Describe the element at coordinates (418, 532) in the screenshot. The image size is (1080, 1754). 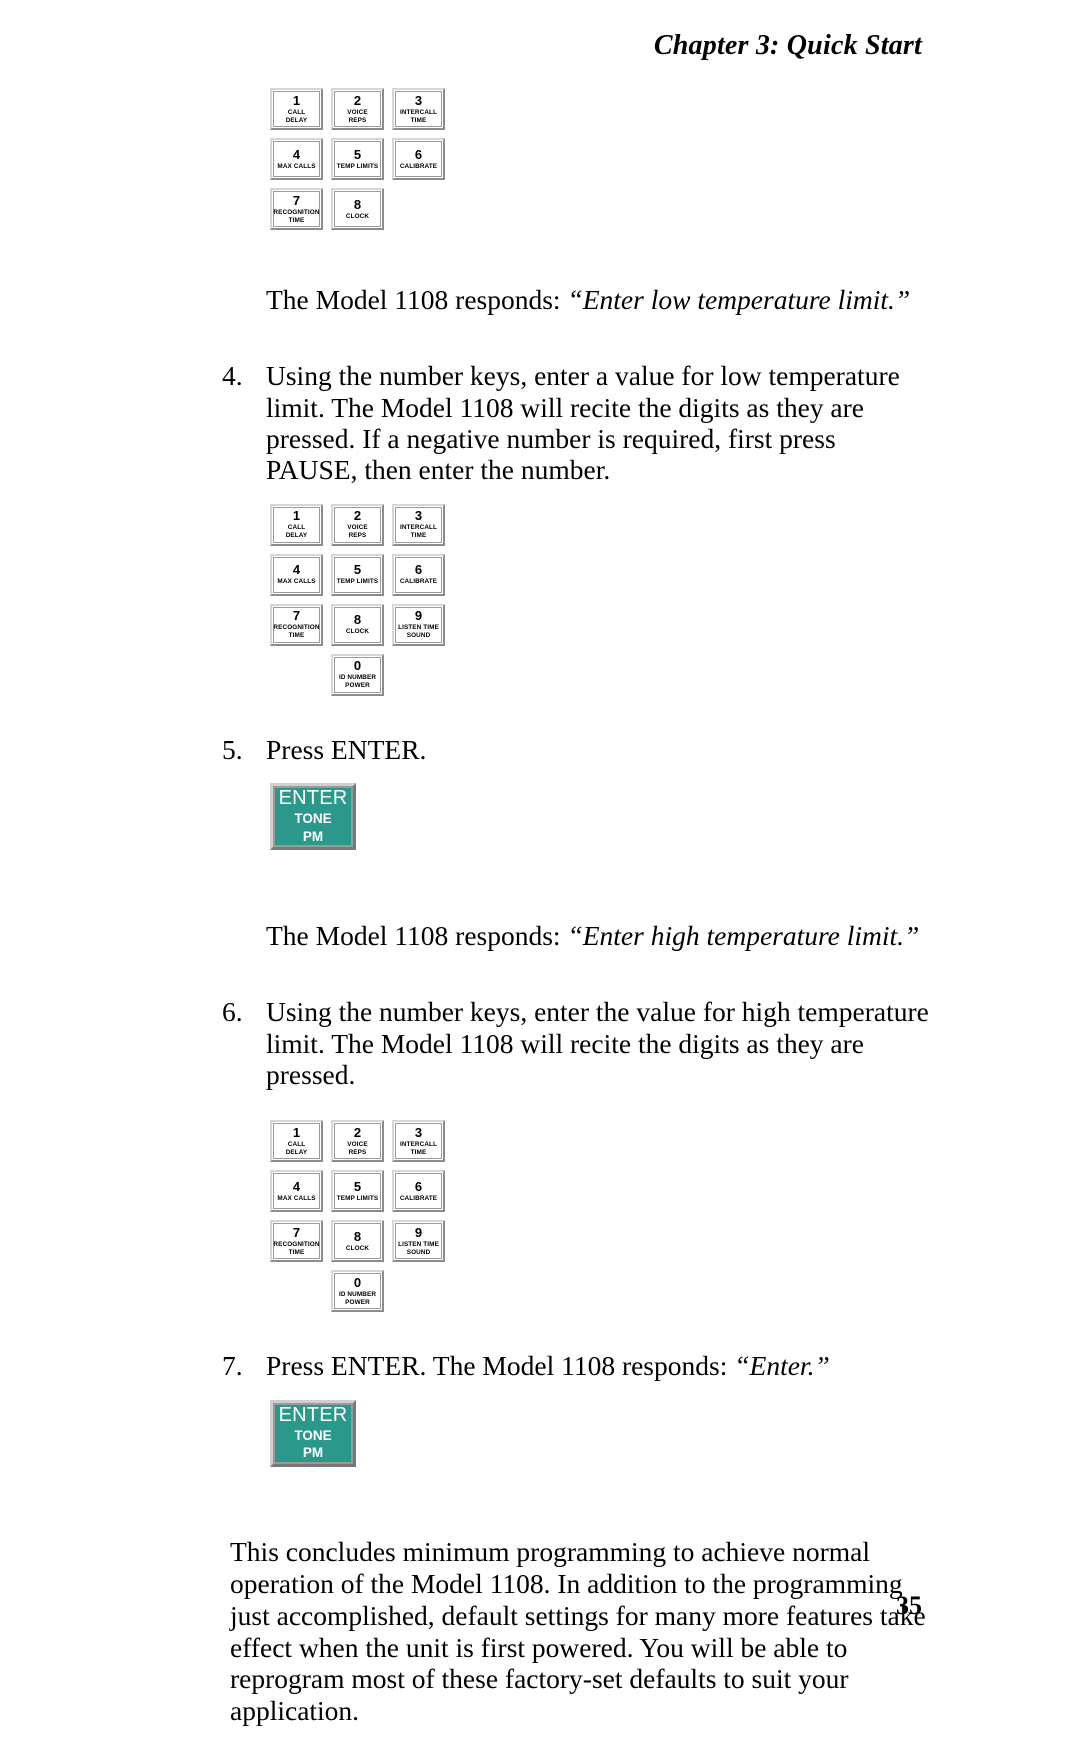
I see `key-label: INTERCALL TIME` at that location.